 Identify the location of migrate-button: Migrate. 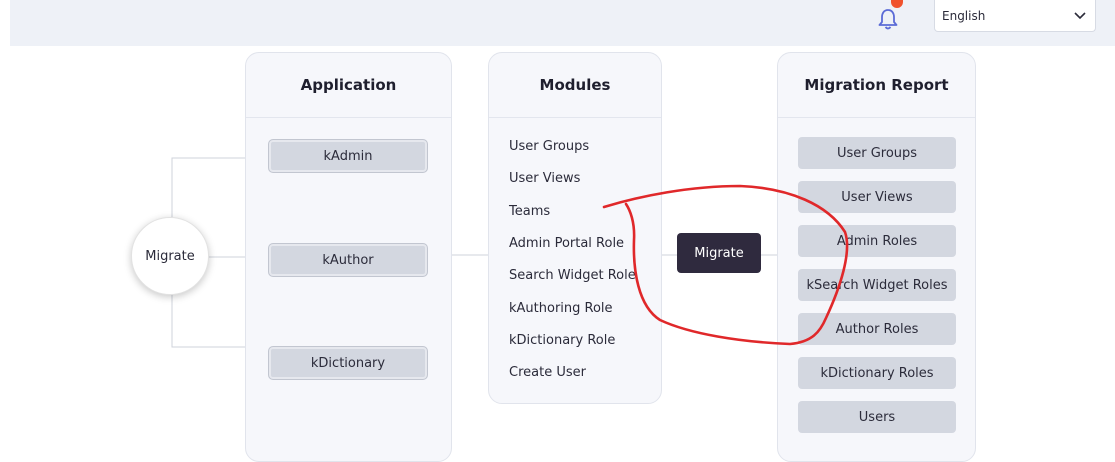
(719, 253).